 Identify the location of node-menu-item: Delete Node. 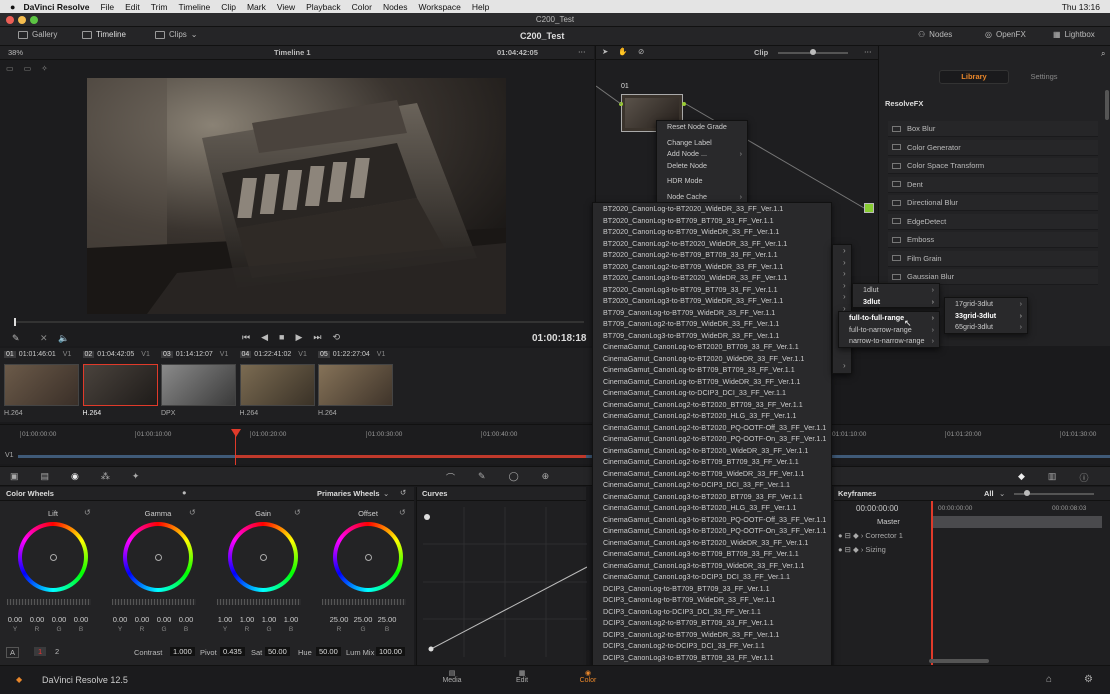
(702, 166).